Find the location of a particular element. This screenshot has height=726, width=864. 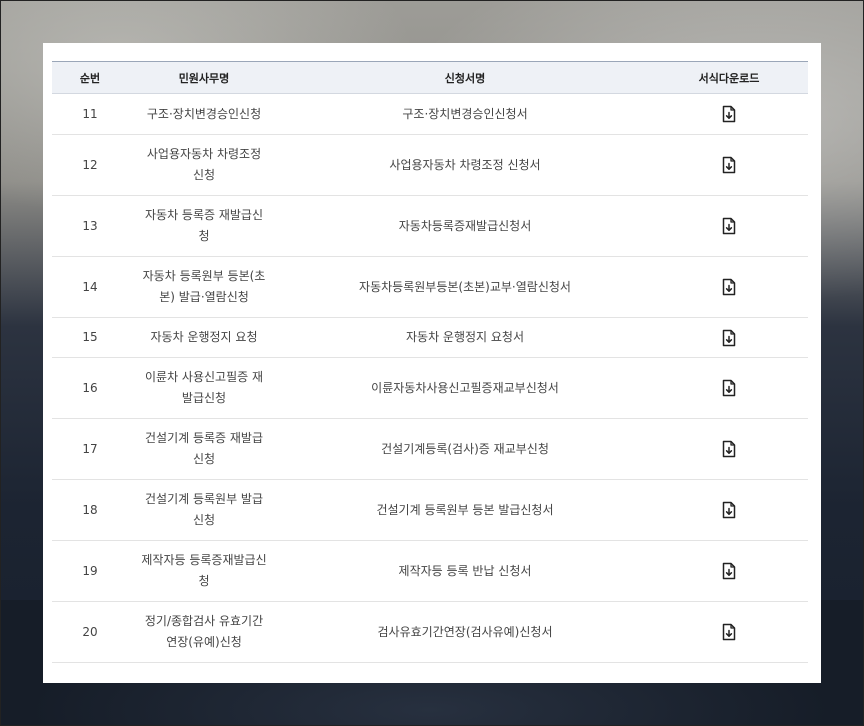

table-row: 17 건설기계 등록증 재발급신청 건설기계등록(검사)증 재교부신청 is located at coordinates (430, 449).